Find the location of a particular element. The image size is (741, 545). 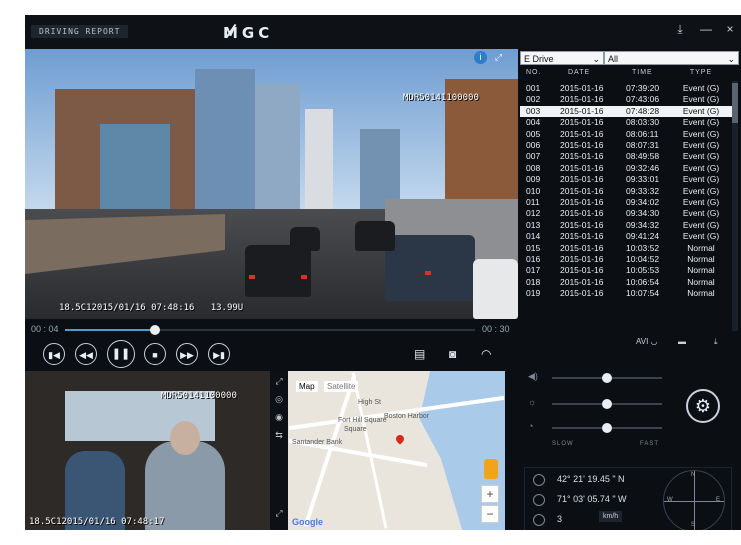

fullscreen-icon: ⤢ is located at coordinates (498, 57).